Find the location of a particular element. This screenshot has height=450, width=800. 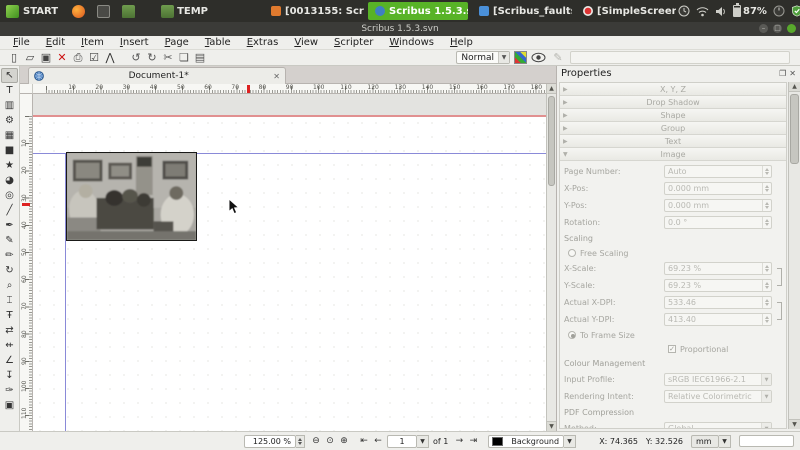

page-number-spin-buttons is located at coordinates (766, 171).